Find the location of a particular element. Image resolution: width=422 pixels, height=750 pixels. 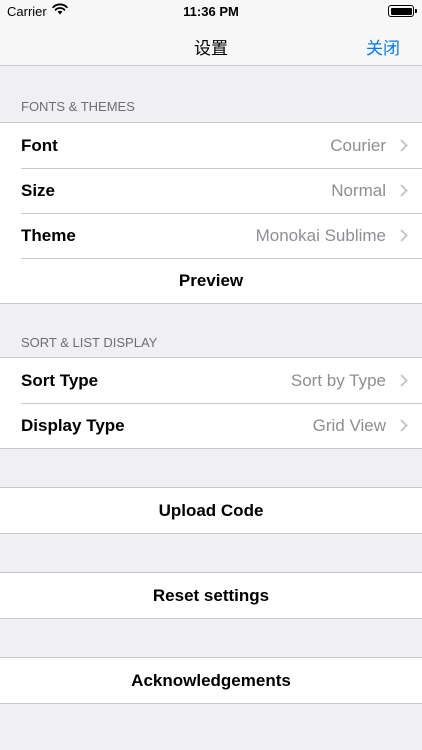

acknowledgements-group: Acknowledgements is located at coordinates (211, 680).